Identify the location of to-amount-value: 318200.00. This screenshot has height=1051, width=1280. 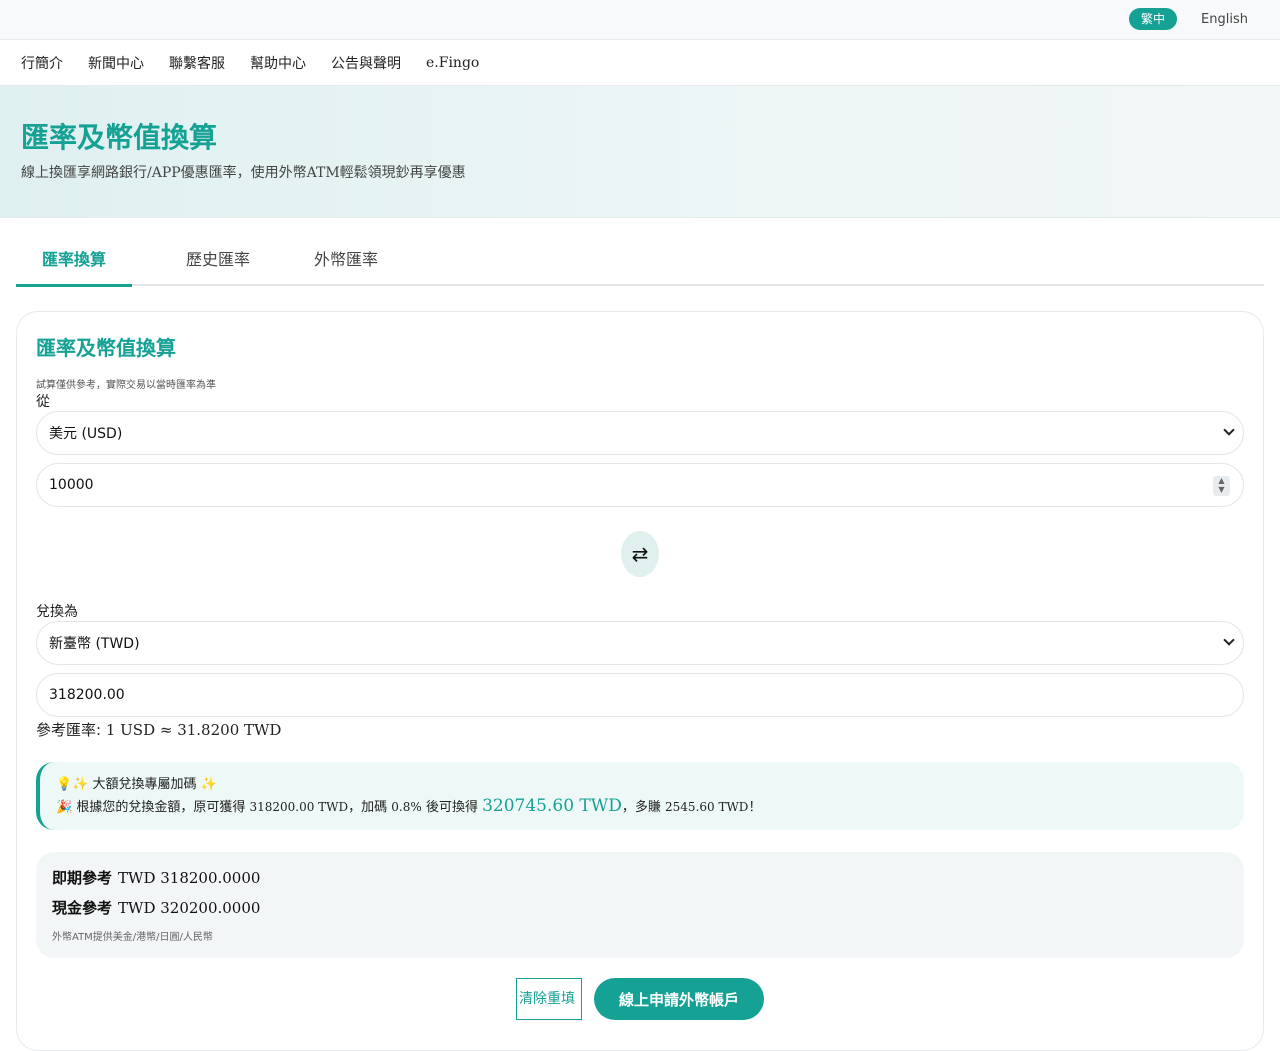
(87, 695).